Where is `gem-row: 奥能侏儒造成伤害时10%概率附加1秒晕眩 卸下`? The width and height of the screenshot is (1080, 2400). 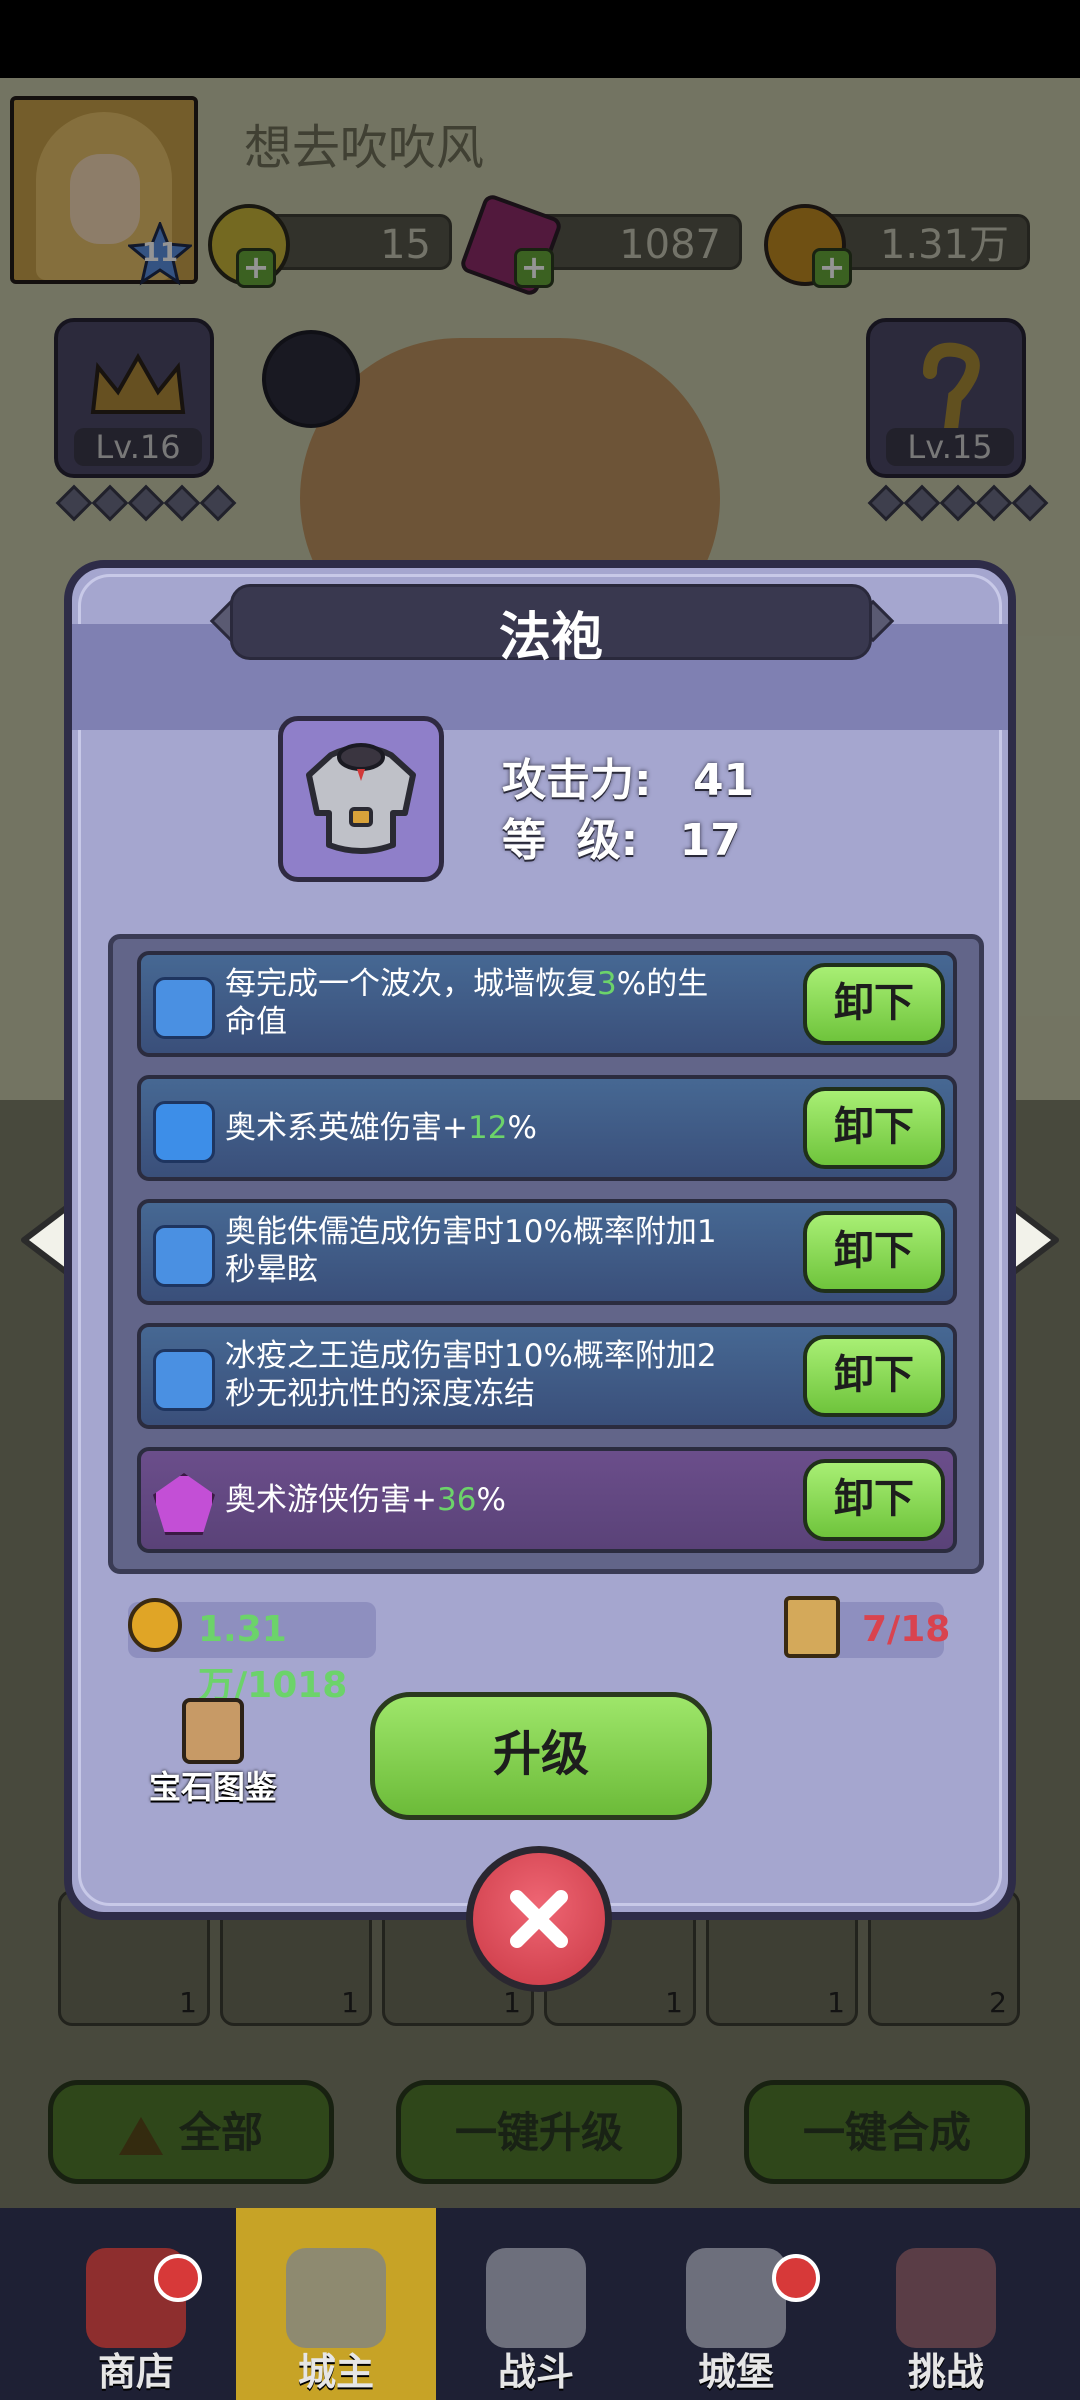
gem-row: 奥能侏儒造成伤害时10%概率附加1秒晕眩 卸下 is located at coordinates (547, 1252).